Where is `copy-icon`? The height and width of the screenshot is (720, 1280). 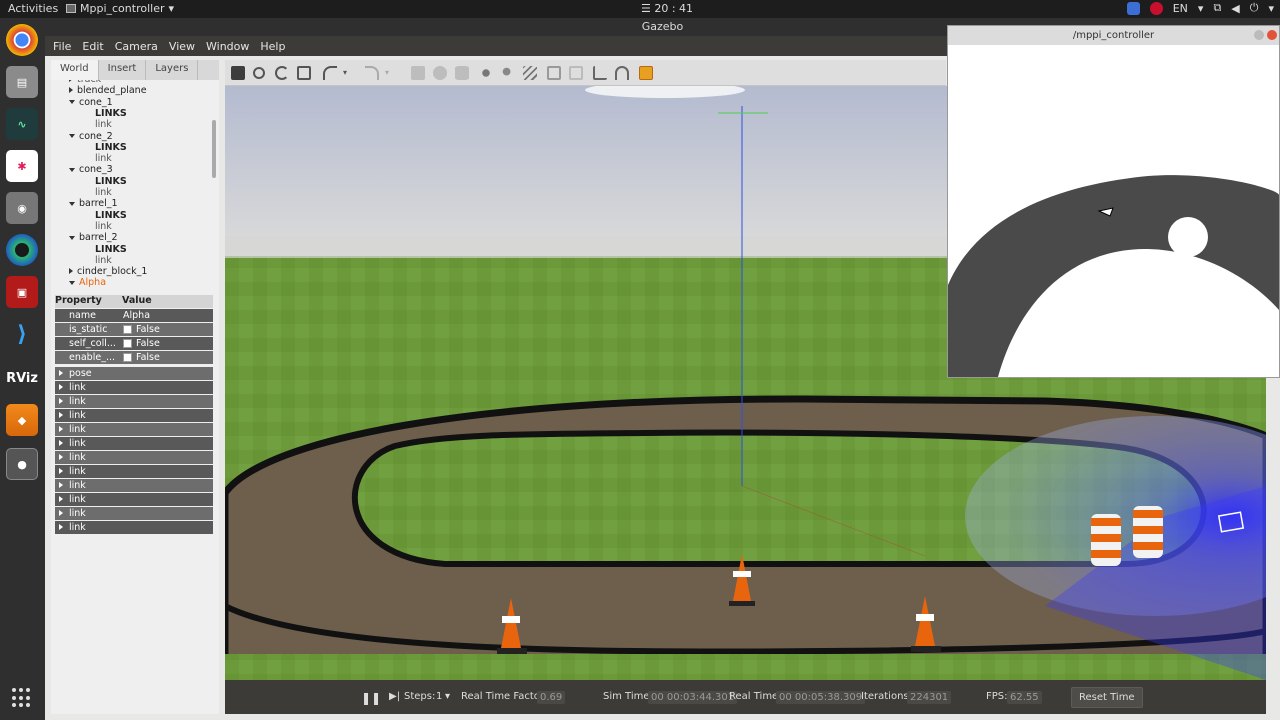
copy-icon is located at coordinates (554, 73).